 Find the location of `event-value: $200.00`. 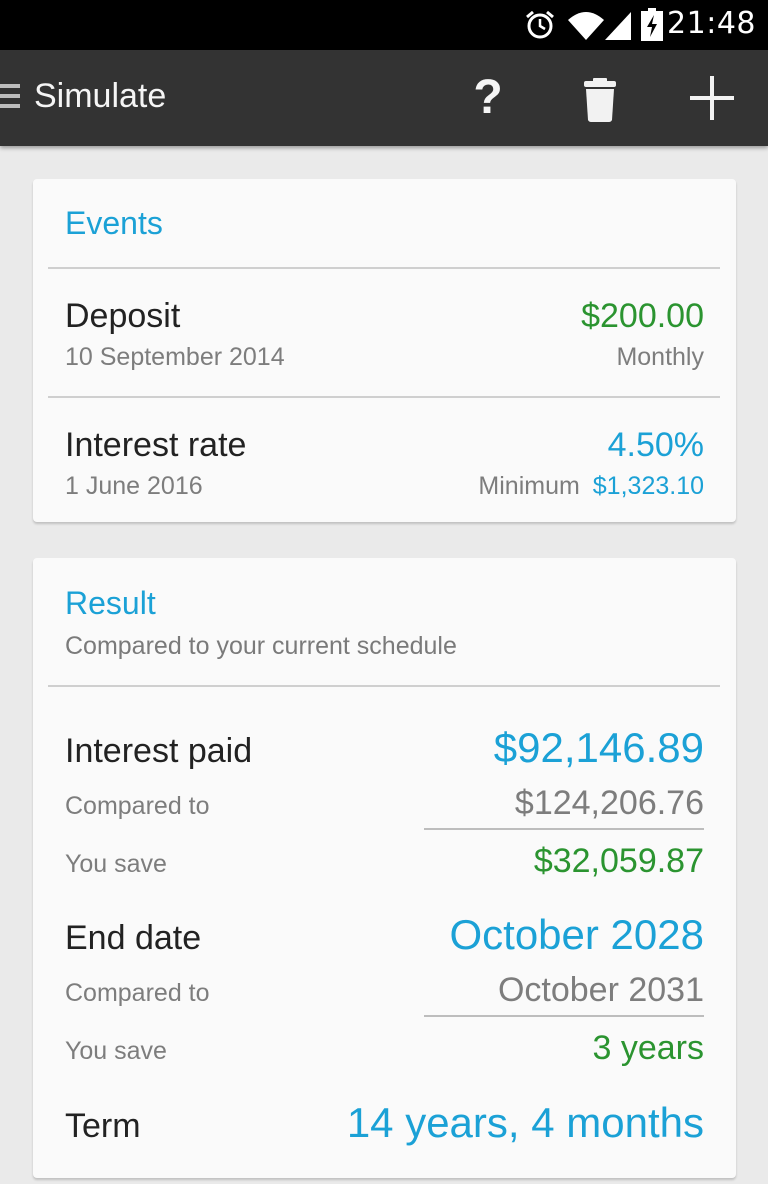

event-value: $200.00 is located at coordinates (642, 316).